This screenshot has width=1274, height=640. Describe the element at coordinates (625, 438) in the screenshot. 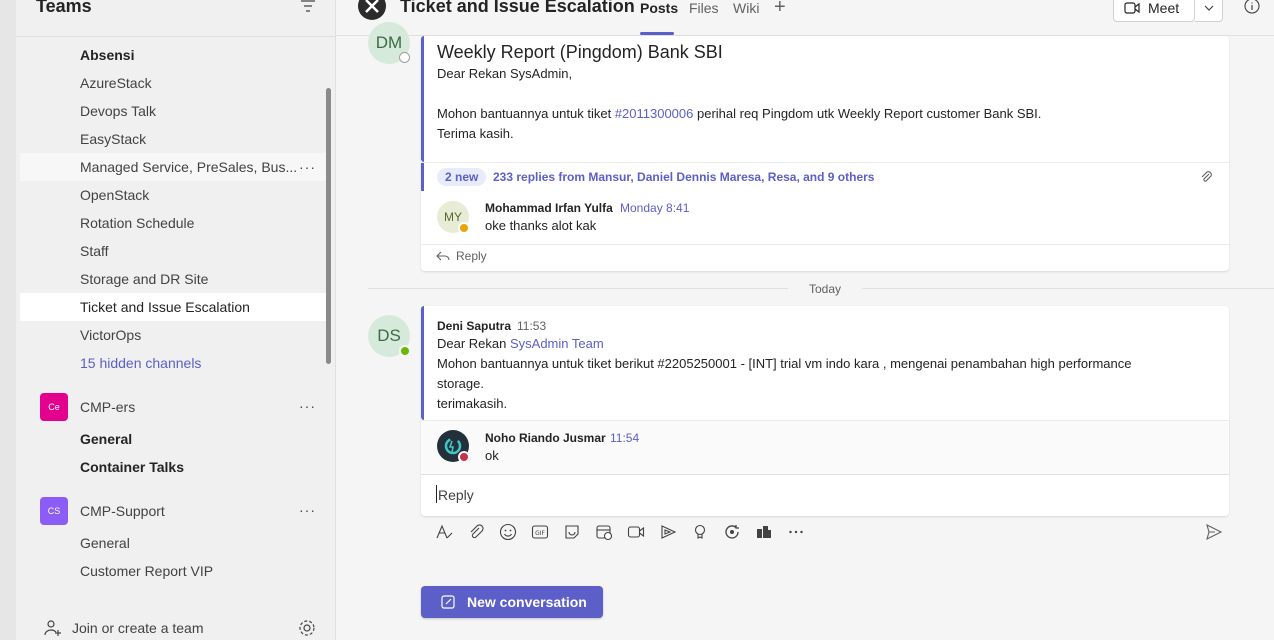

I see `reply-timestamp: 11:54` at that location.